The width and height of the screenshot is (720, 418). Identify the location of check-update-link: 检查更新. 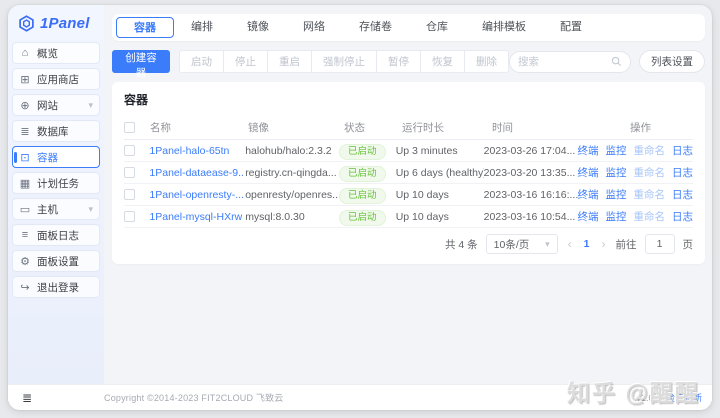
(684, 397).